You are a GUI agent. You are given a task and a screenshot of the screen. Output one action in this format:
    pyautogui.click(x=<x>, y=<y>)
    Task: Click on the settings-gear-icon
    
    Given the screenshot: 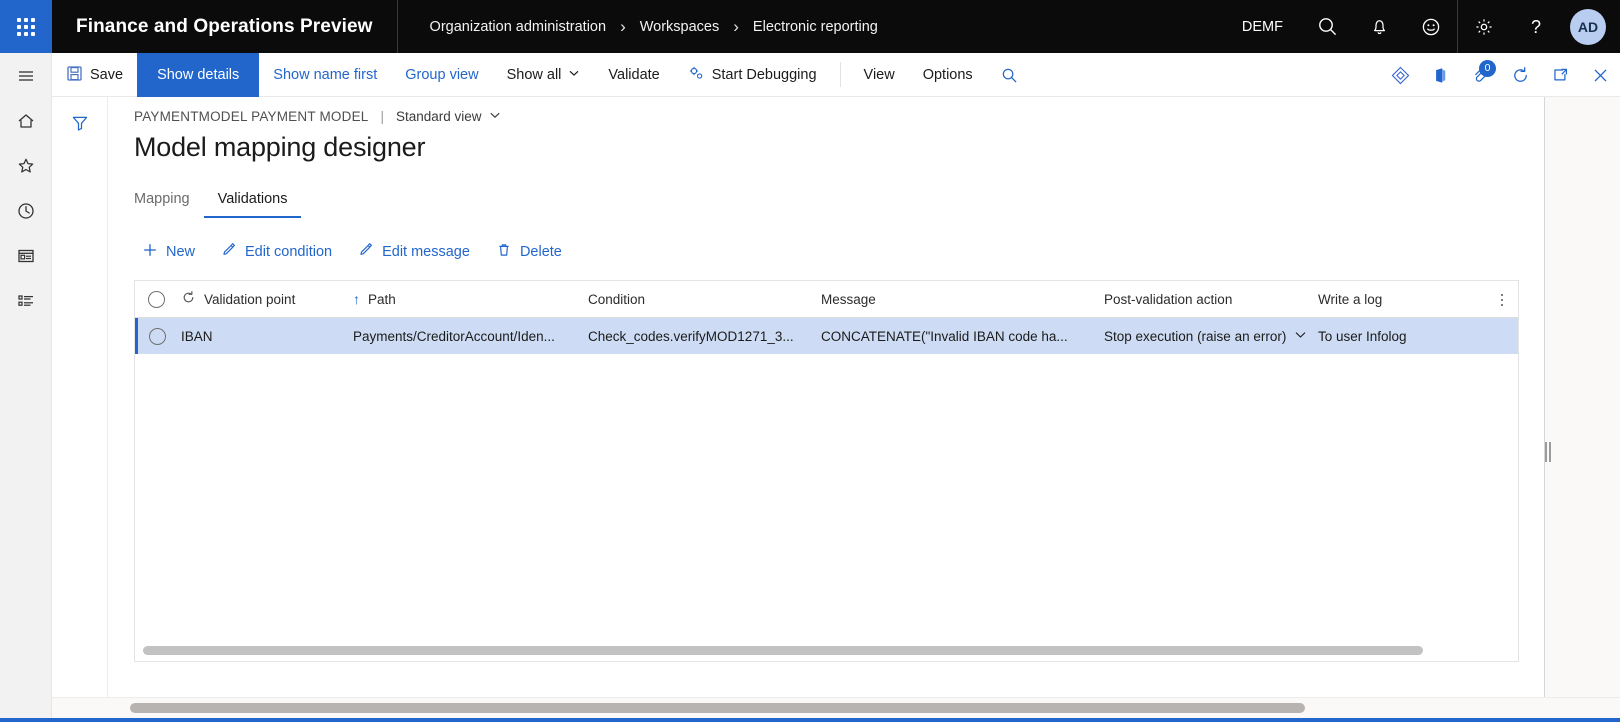 What is the action you would take?
    pyautogui.click(x=1484, y=26)
    